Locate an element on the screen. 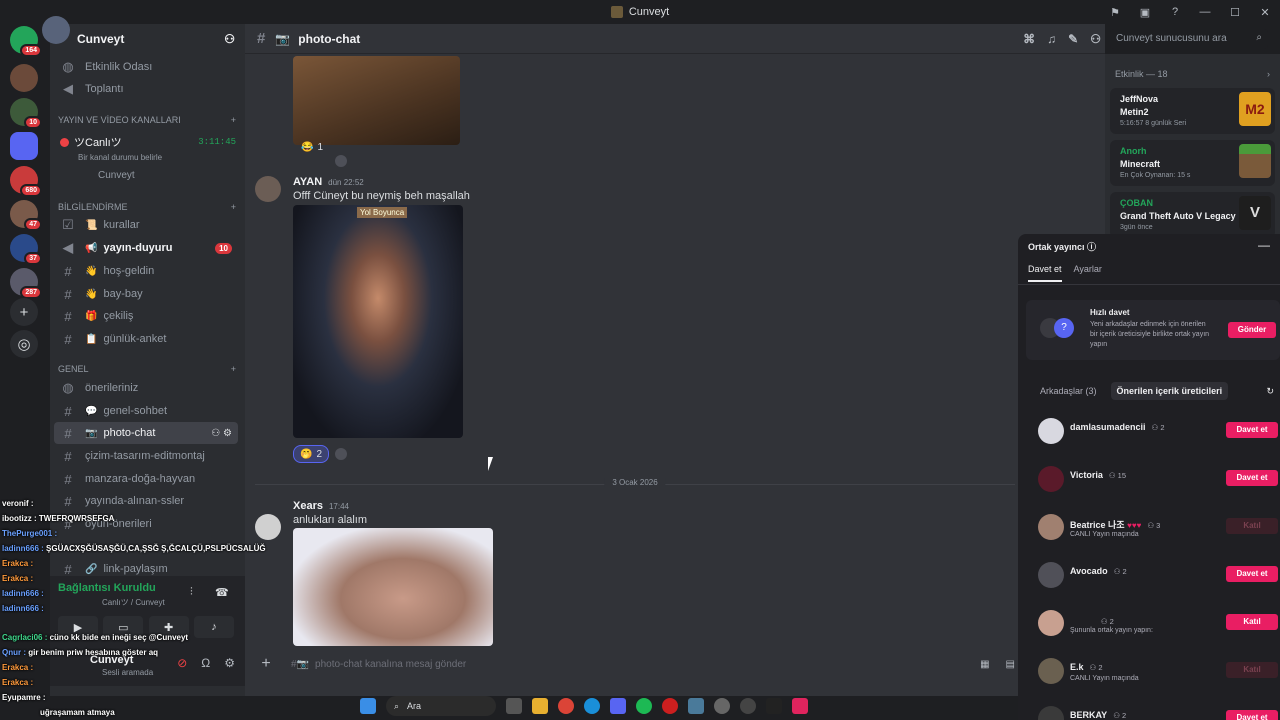 This screenshot has height=720, width=1280. close-button: ✕ is located at coordinates (1265, 12).